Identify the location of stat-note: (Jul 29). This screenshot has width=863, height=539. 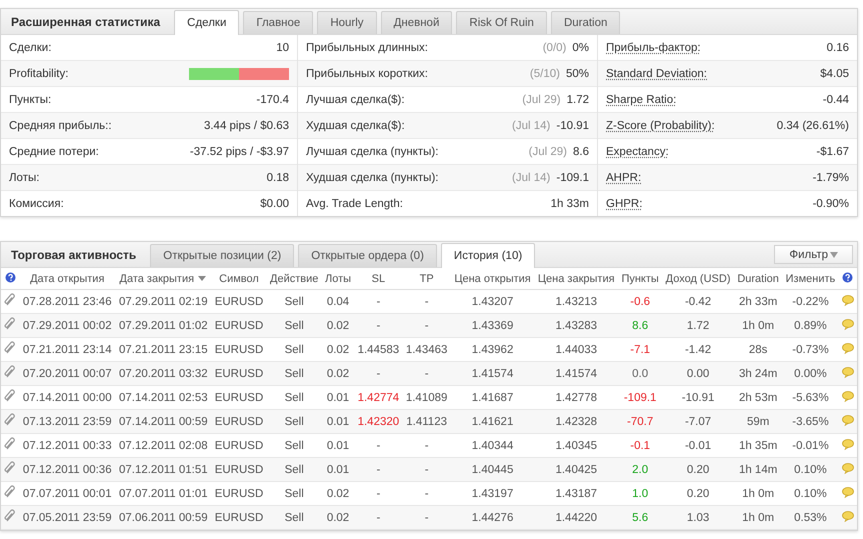
(547, 152).